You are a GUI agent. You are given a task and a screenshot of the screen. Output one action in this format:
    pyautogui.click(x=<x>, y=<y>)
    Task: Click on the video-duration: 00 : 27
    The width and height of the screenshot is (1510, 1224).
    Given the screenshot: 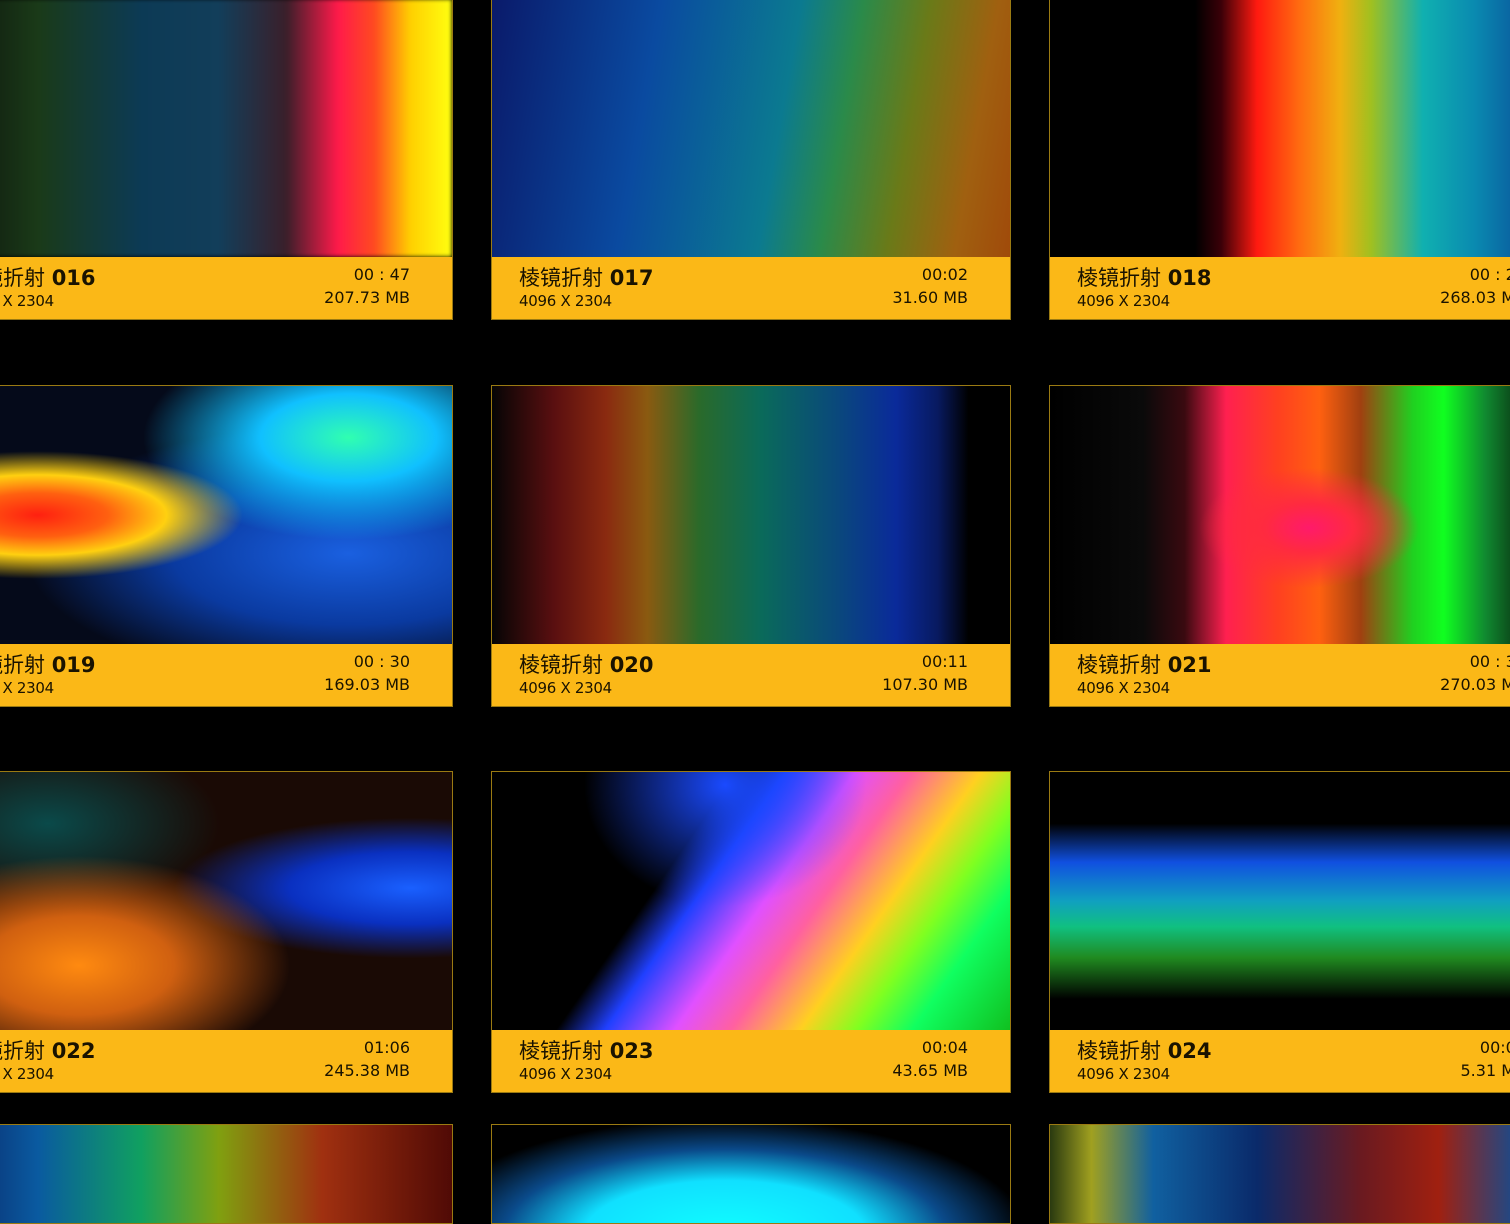 What is the action you would take?
    pyautogui.click(x=1490, y=275)
    